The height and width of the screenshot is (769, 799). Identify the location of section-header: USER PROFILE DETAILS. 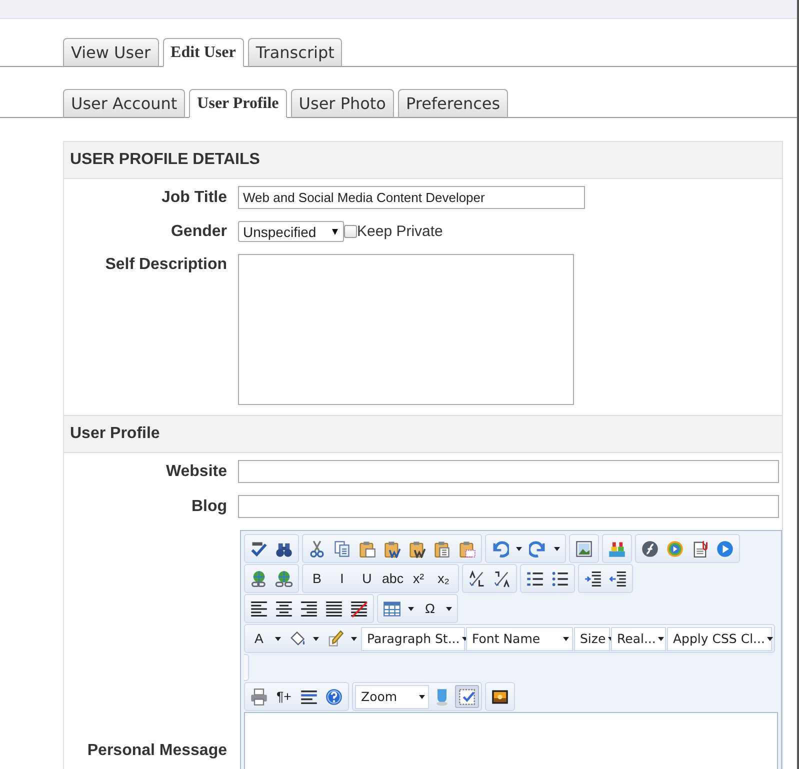
(423, 160).